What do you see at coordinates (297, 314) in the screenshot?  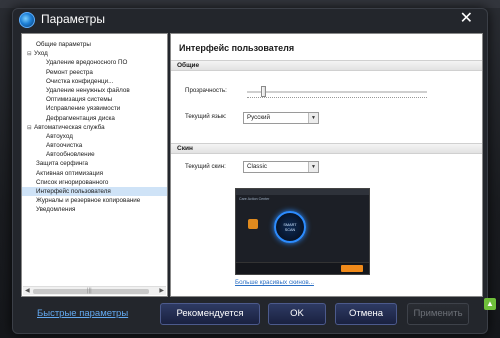 I see `ok-button: OK` at bounding box center [297, 314].